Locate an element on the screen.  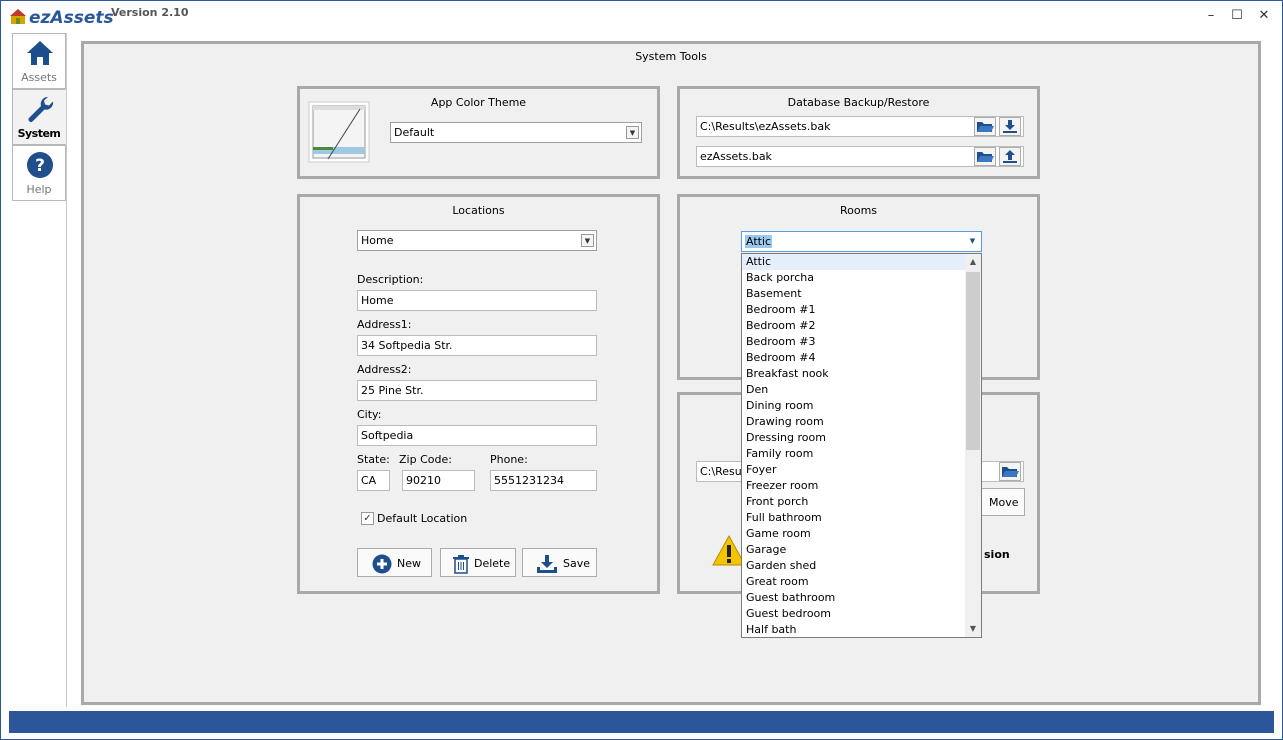
room-option: Back porcha is located at coordinates (854, 278).